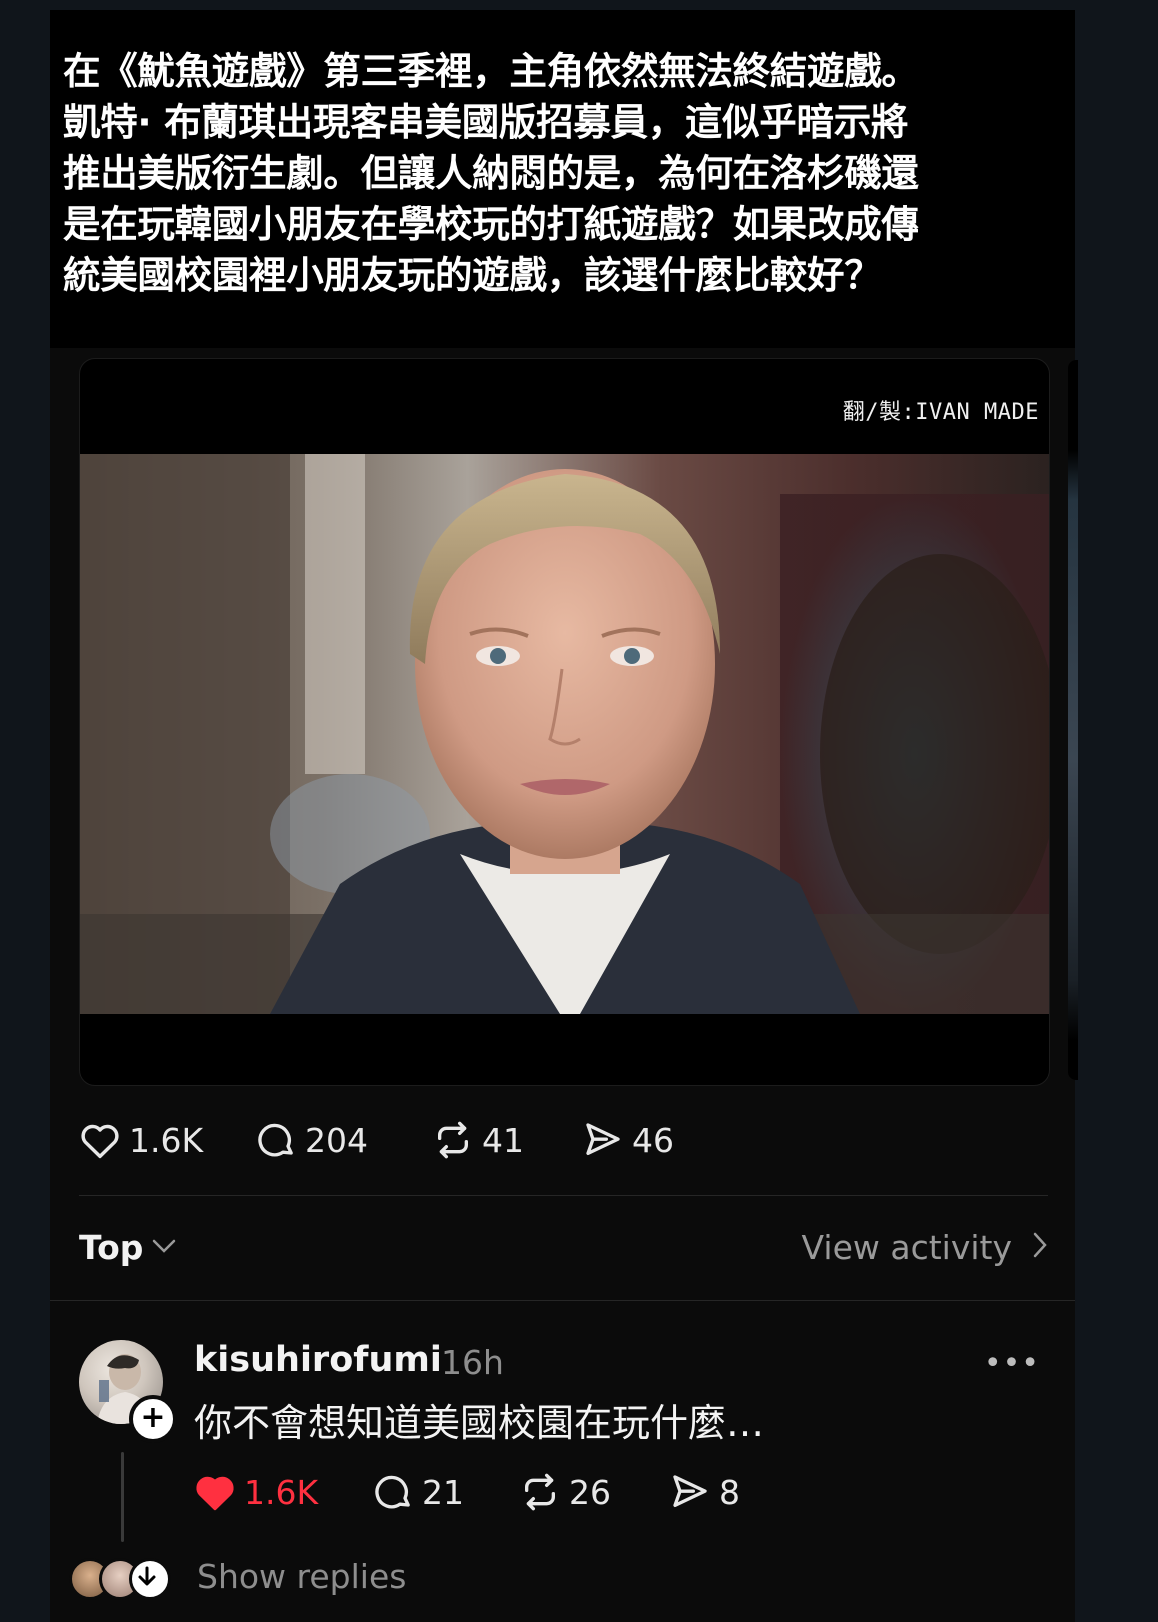 The width and height of the screenshot is (1158, 1622). I want to click on video-watermark: 翻/製:IVAN MADE, so click(940, 412).